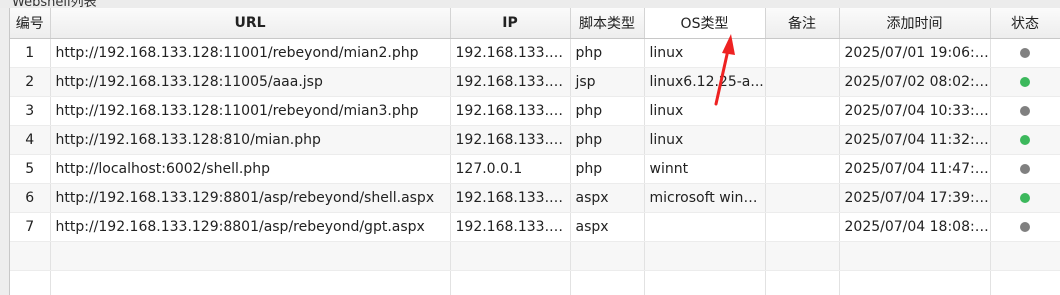  Describe the element at coordinates (915, 111) in the screenshot. I see `cell-added-time: 2025/07/04 10:33:55` at that location.